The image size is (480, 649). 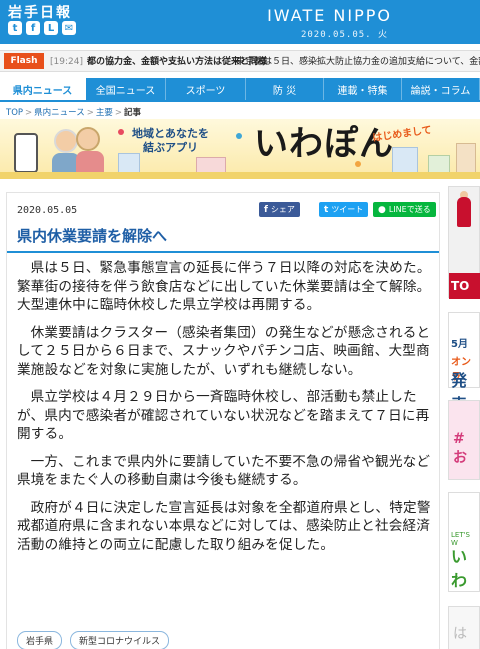 I want to click on breadcrumb-current: 記事, so click(x=132, y=113).